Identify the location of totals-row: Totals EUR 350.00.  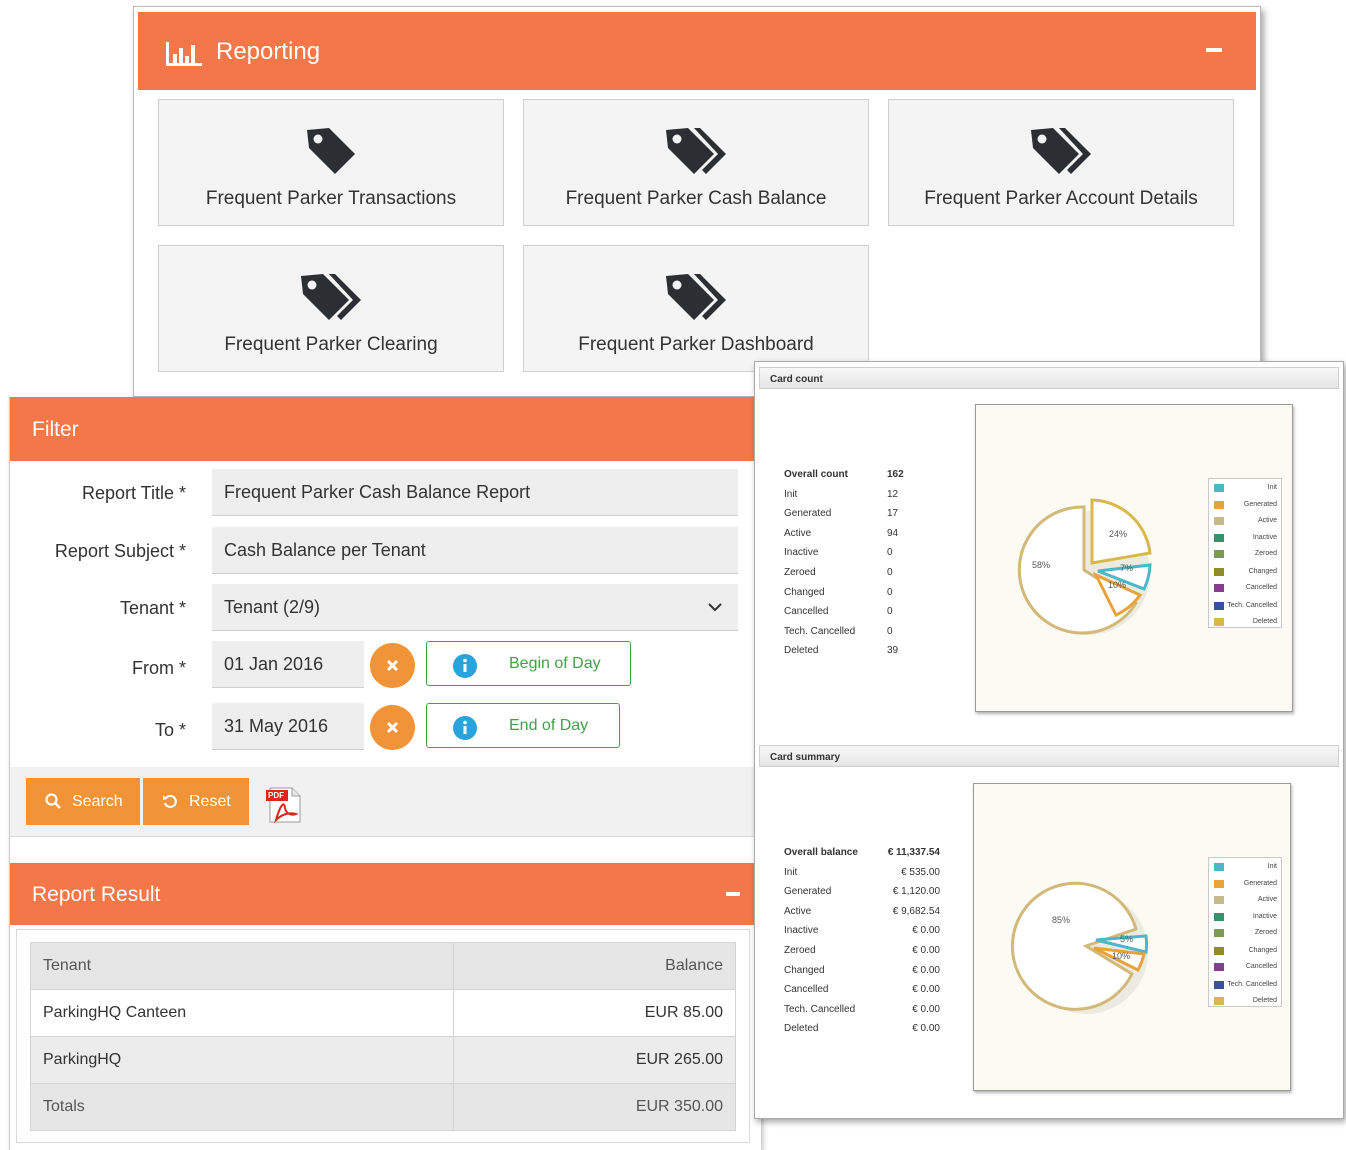
(383, 1107).